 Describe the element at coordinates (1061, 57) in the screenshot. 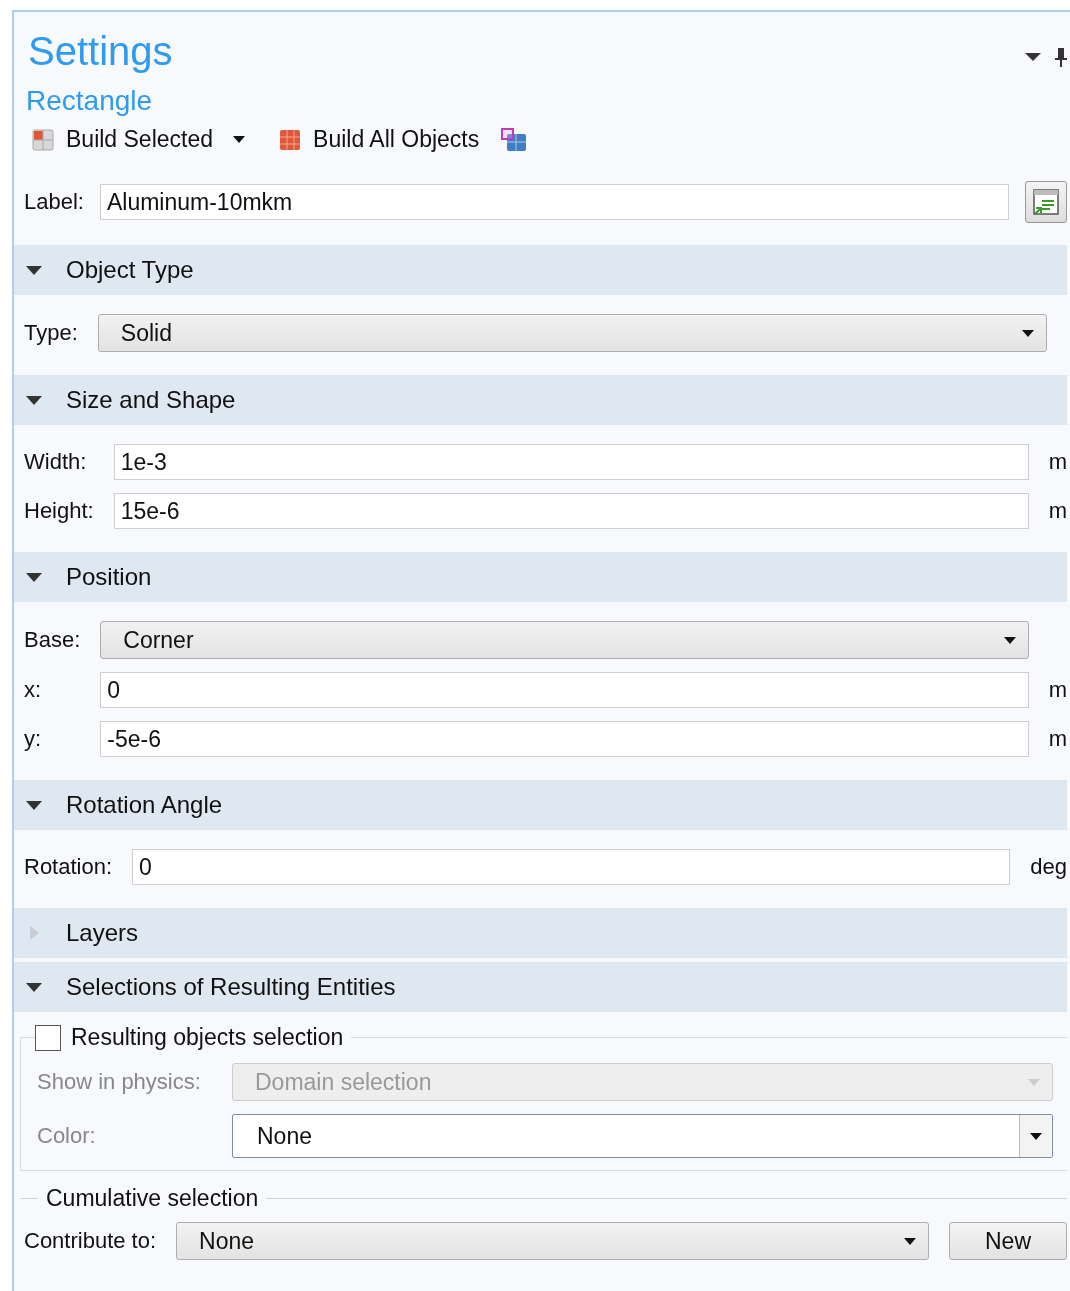

I see `pin-icon` at that location.